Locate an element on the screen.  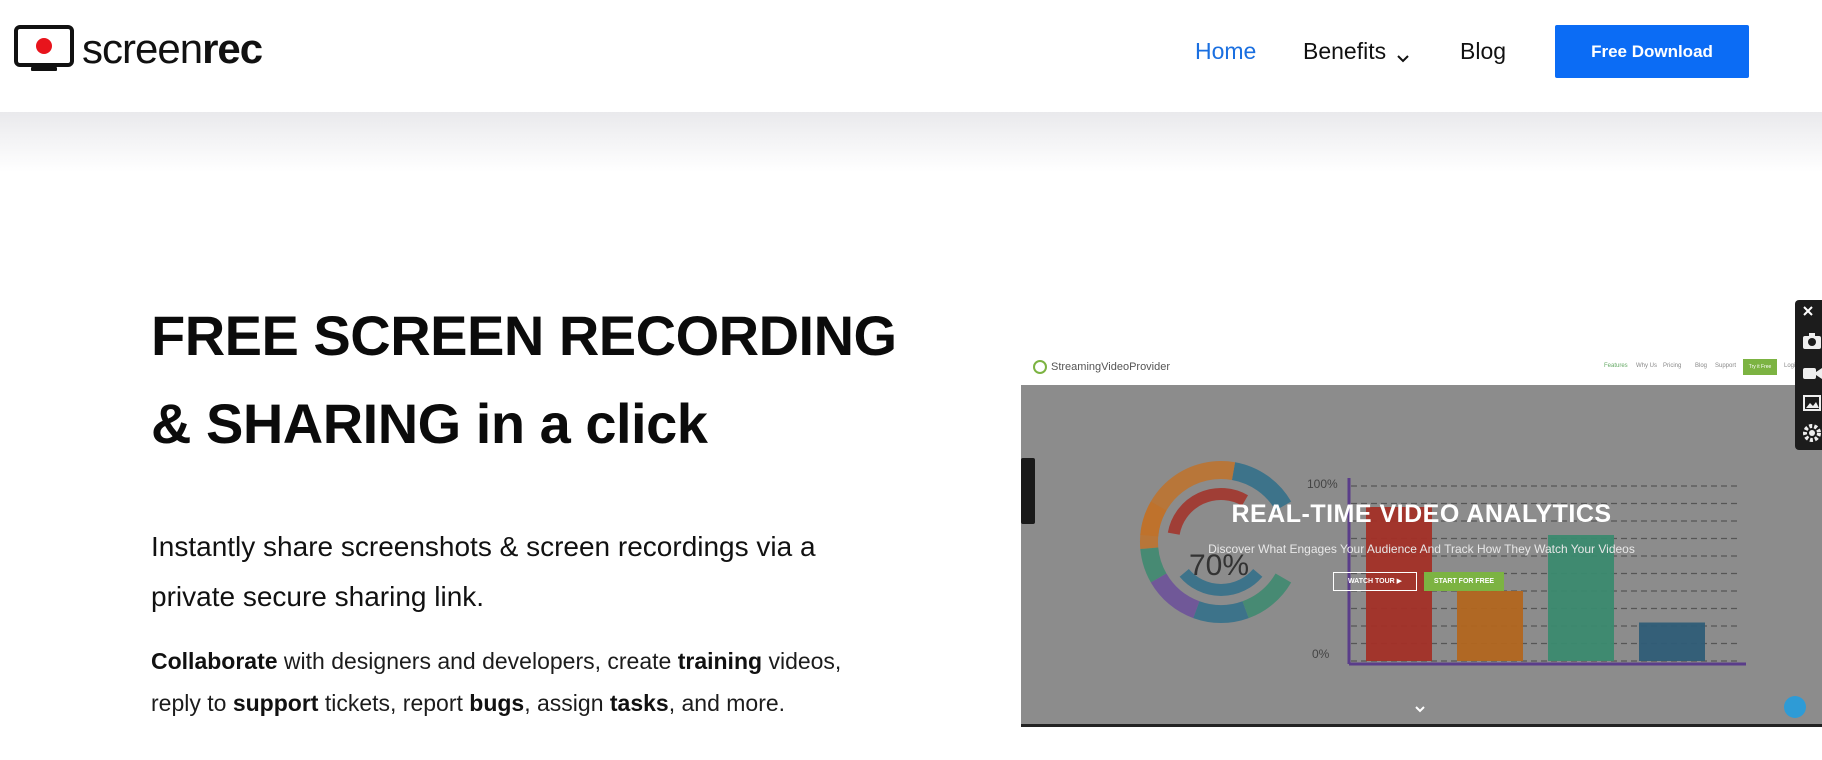
nav-benefits: Benefits is located at coordinates (1356, 51).